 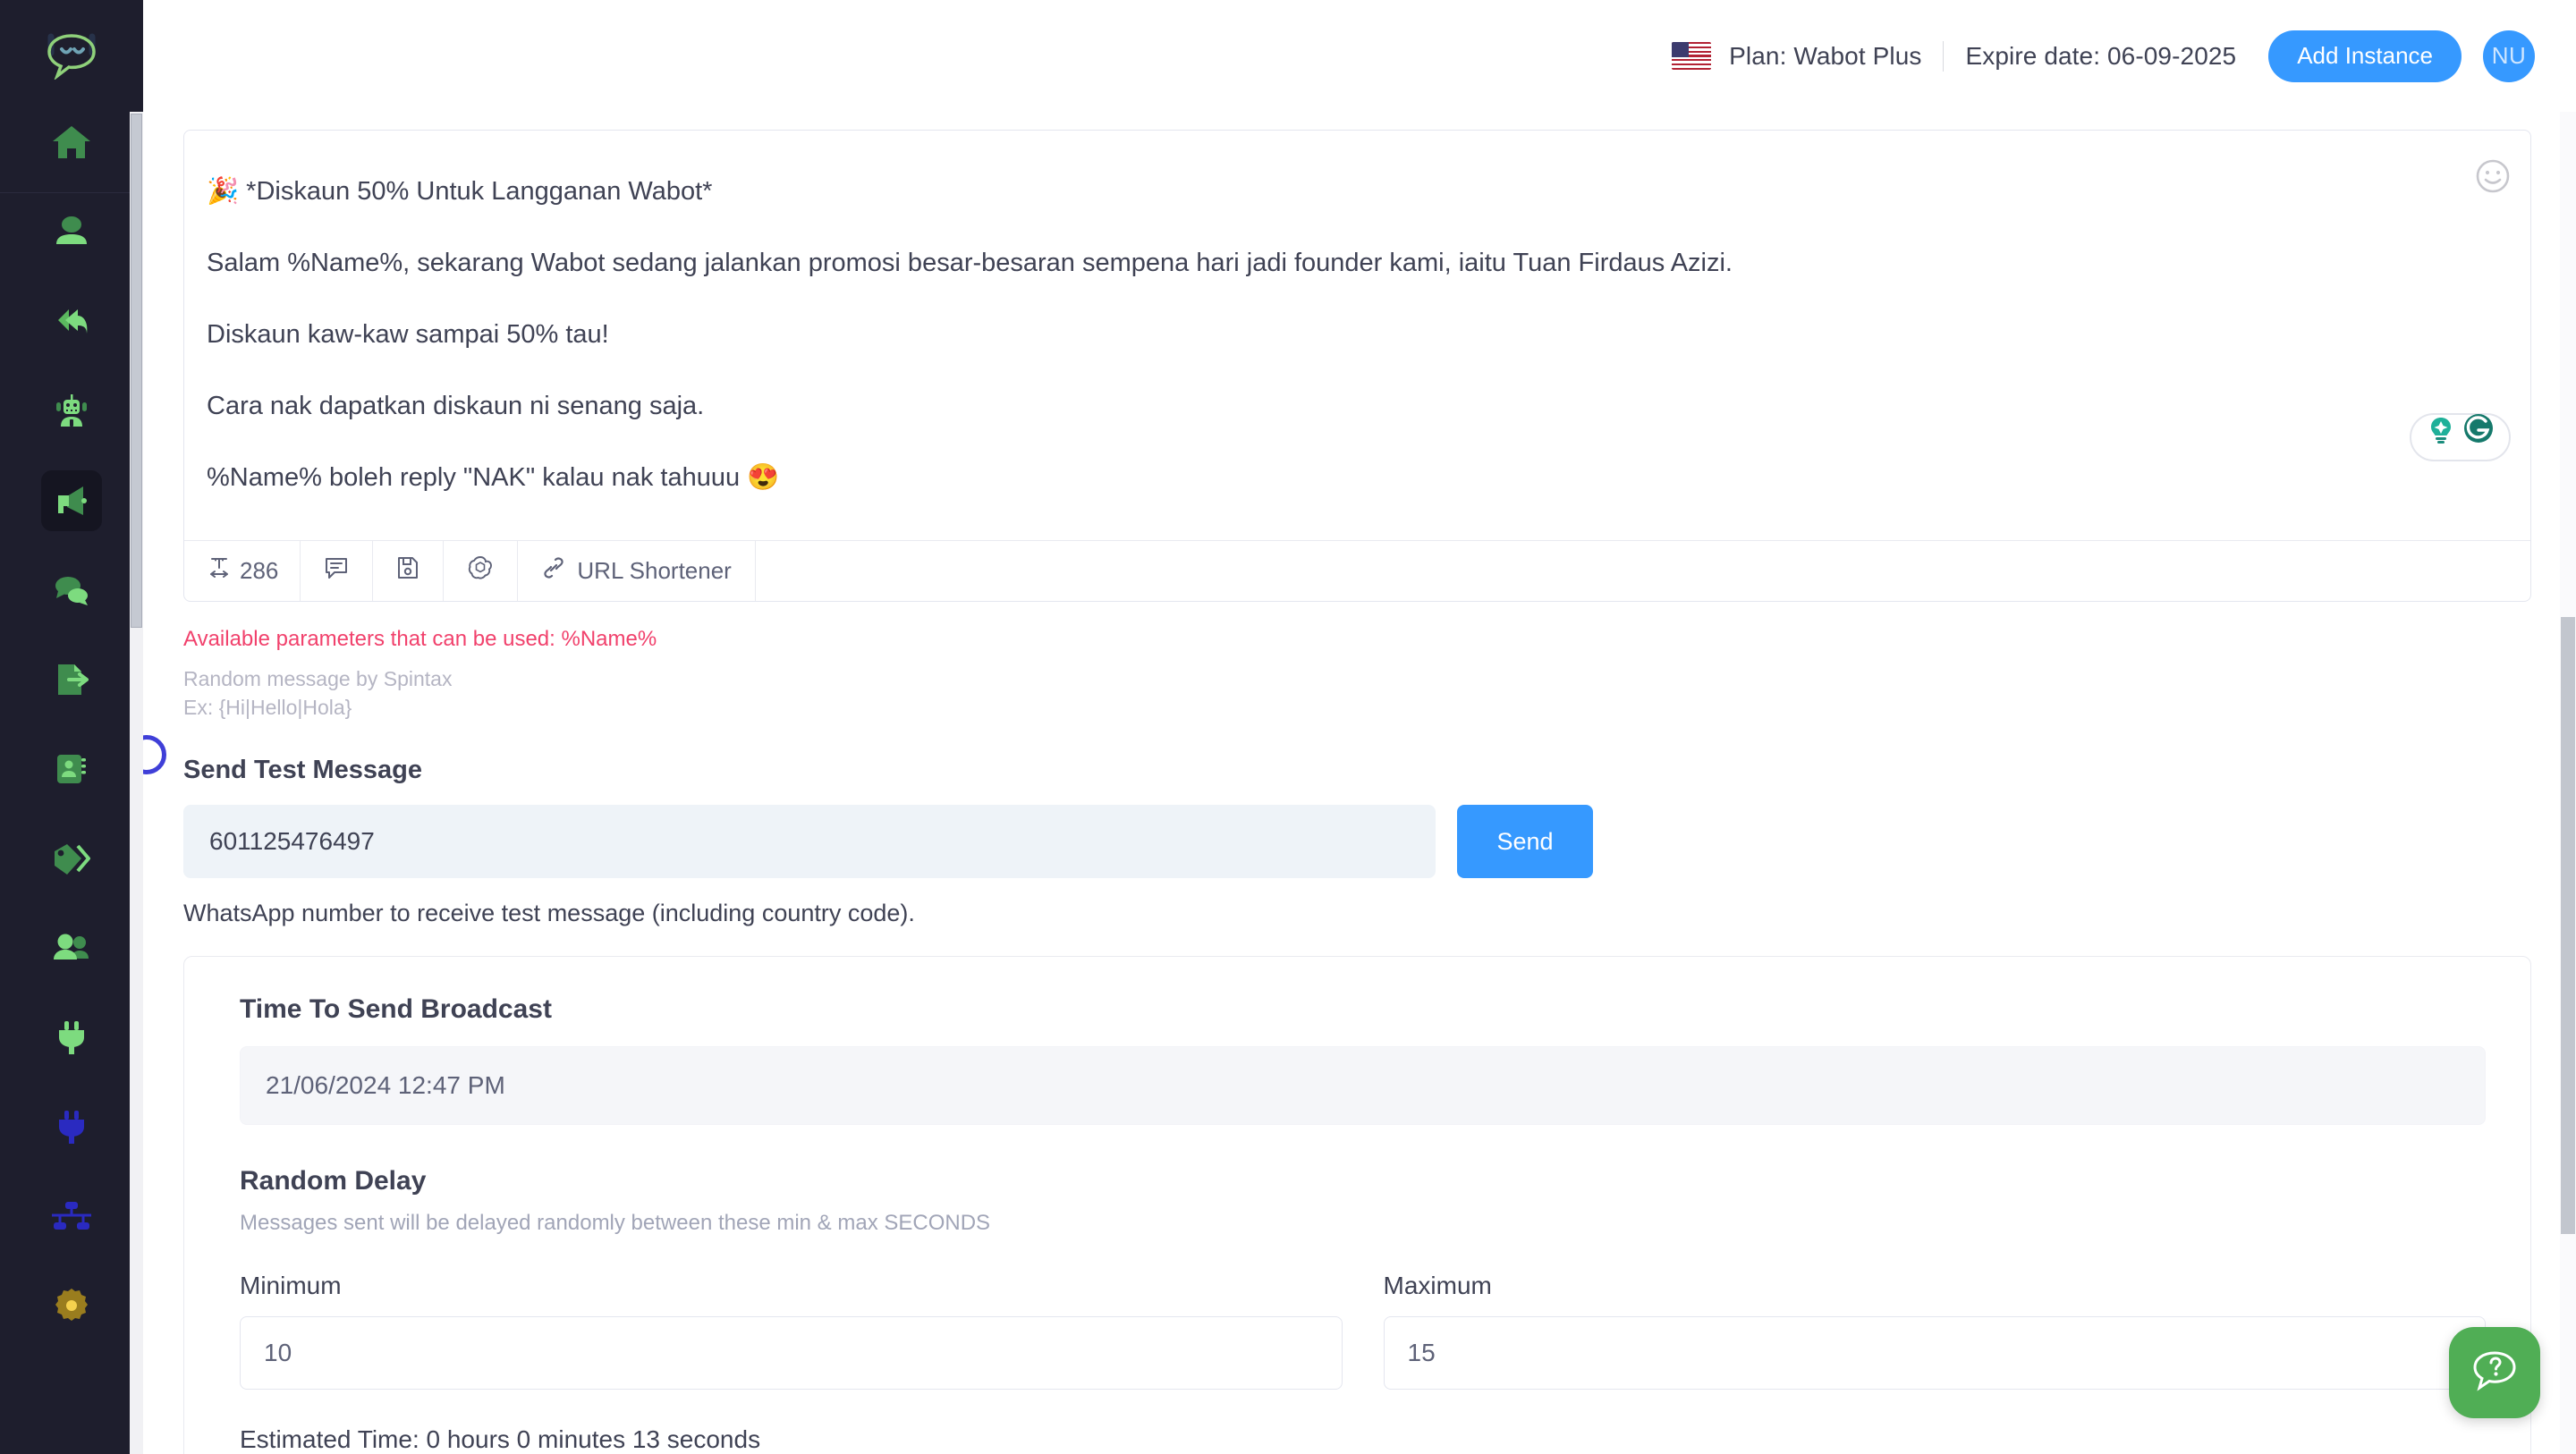 I want to click on sidebar-item-chats, so click(x=71, y=591).